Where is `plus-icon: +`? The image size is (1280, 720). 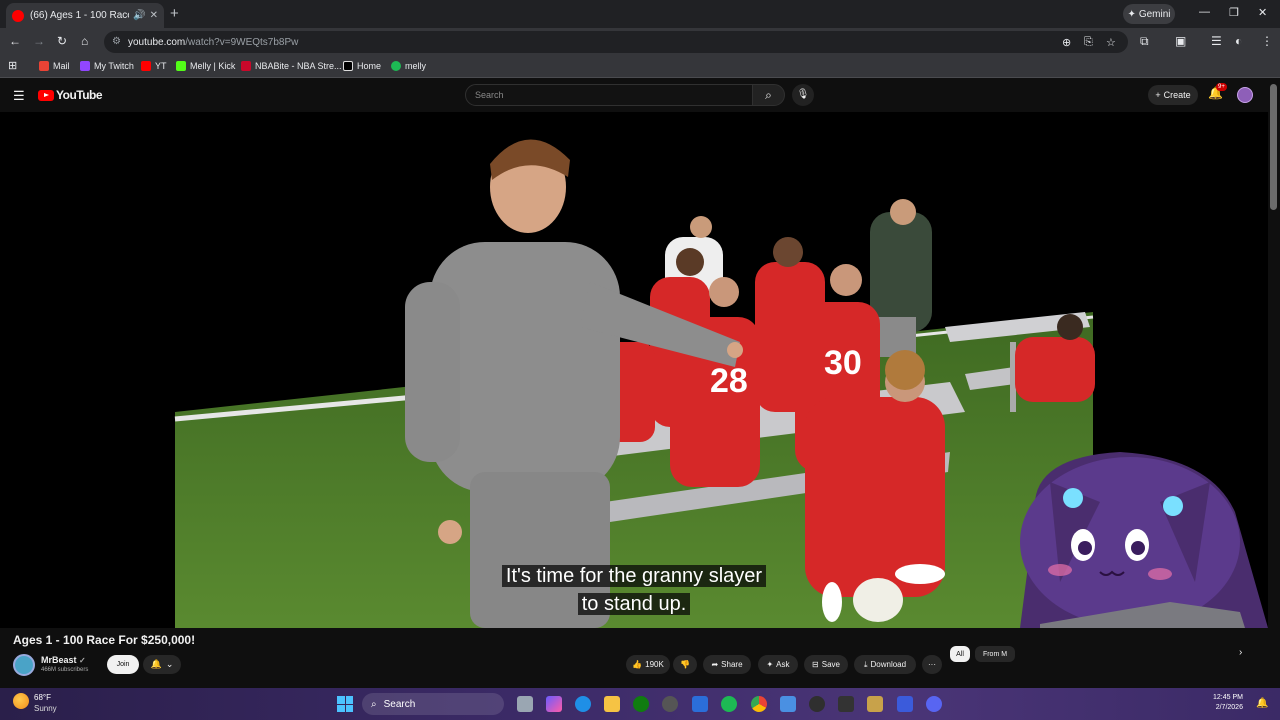
plus-icon: + is located at coordinates (1158, 95).